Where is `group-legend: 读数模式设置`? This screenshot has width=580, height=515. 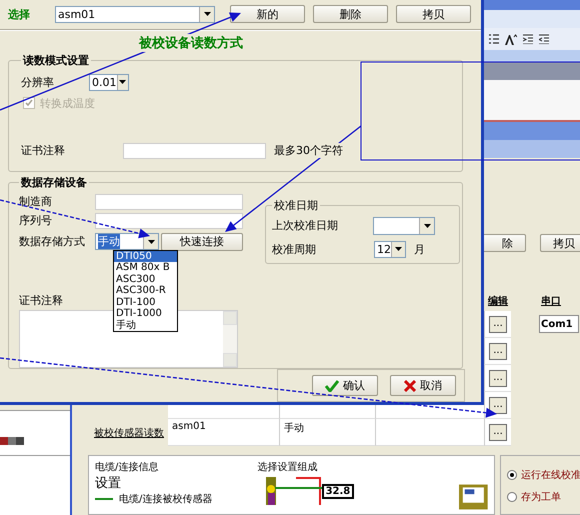 group-legend: 读数模式设置 is located at coordinates (56, 60).